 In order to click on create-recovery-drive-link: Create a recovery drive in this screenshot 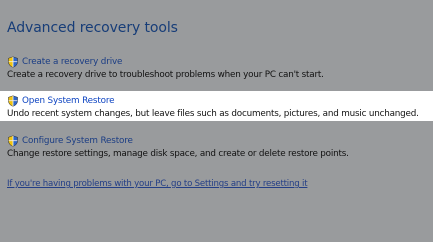, I will do `click(72, 62)`.